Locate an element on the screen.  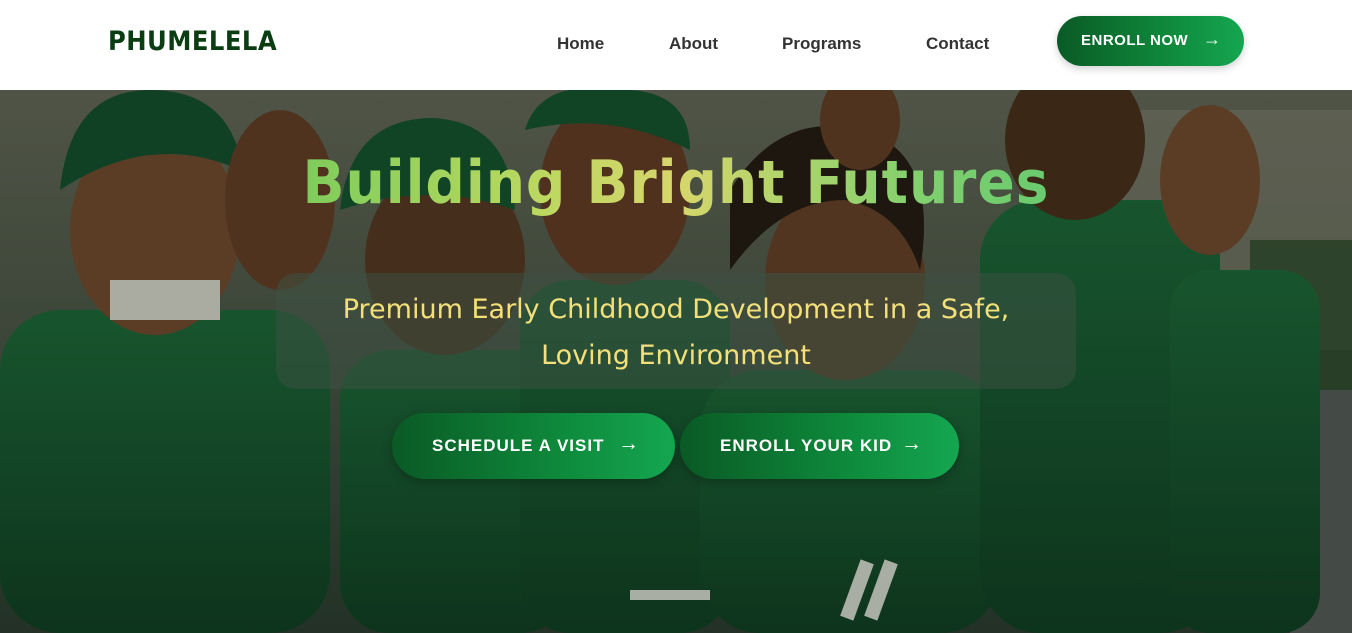
nav-programs-link: Programs is located at coordinates (821, 44).